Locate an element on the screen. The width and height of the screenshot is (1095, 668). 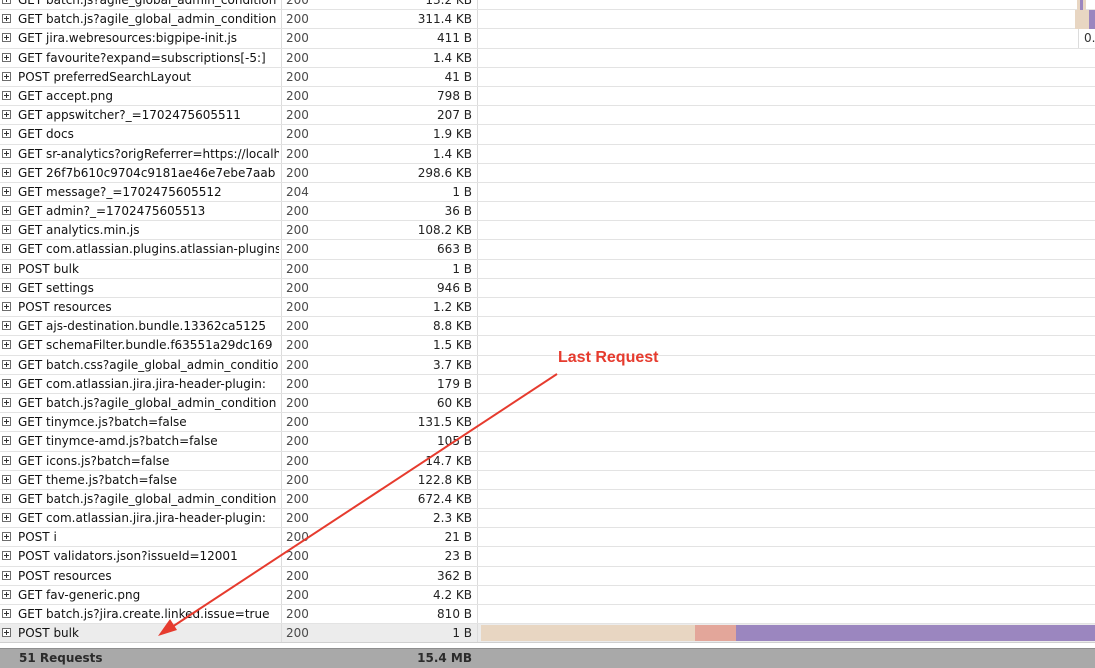
request-size: 298.6 KB is located at coordinates (444, 172).